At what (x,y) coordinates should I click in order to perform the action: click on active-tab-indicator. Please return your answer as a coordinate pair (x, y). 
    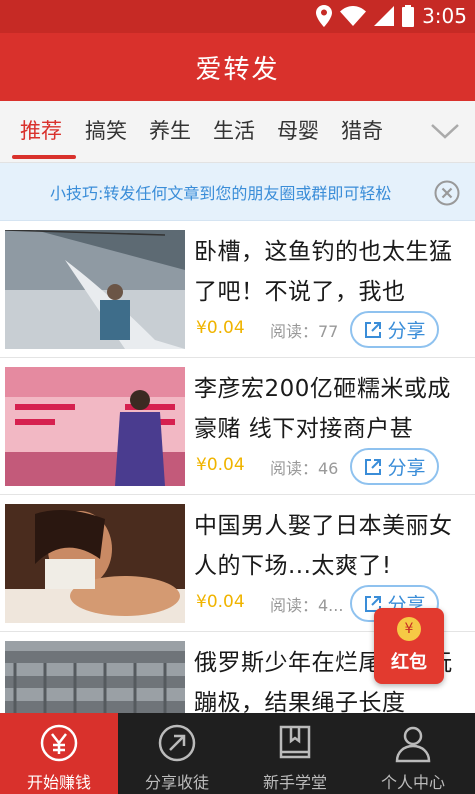
    Looking at the image, I should click on (44, 157).